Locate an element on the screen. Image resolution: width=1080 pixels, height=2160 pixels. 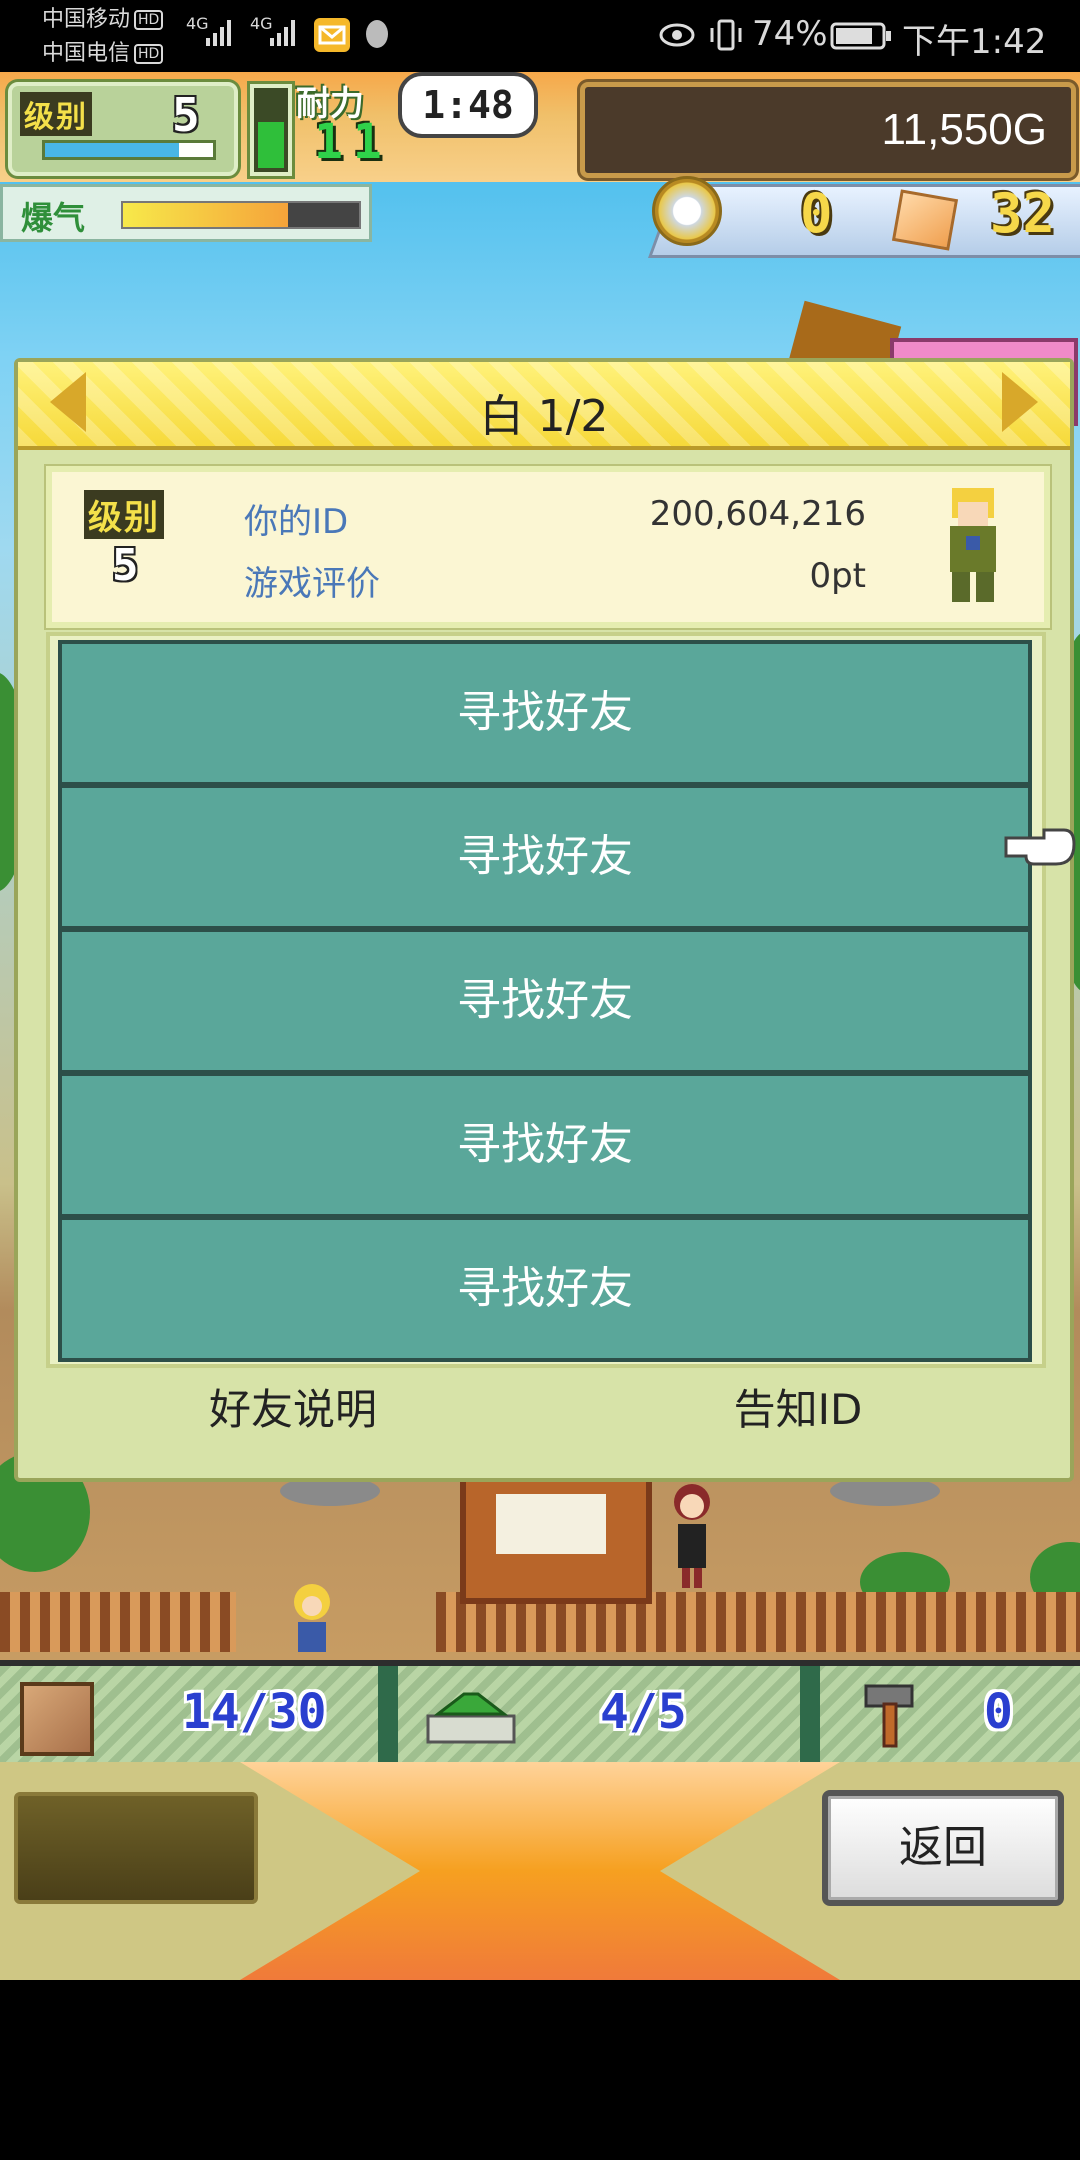
gem-icon is located at coordinates (925, 220).